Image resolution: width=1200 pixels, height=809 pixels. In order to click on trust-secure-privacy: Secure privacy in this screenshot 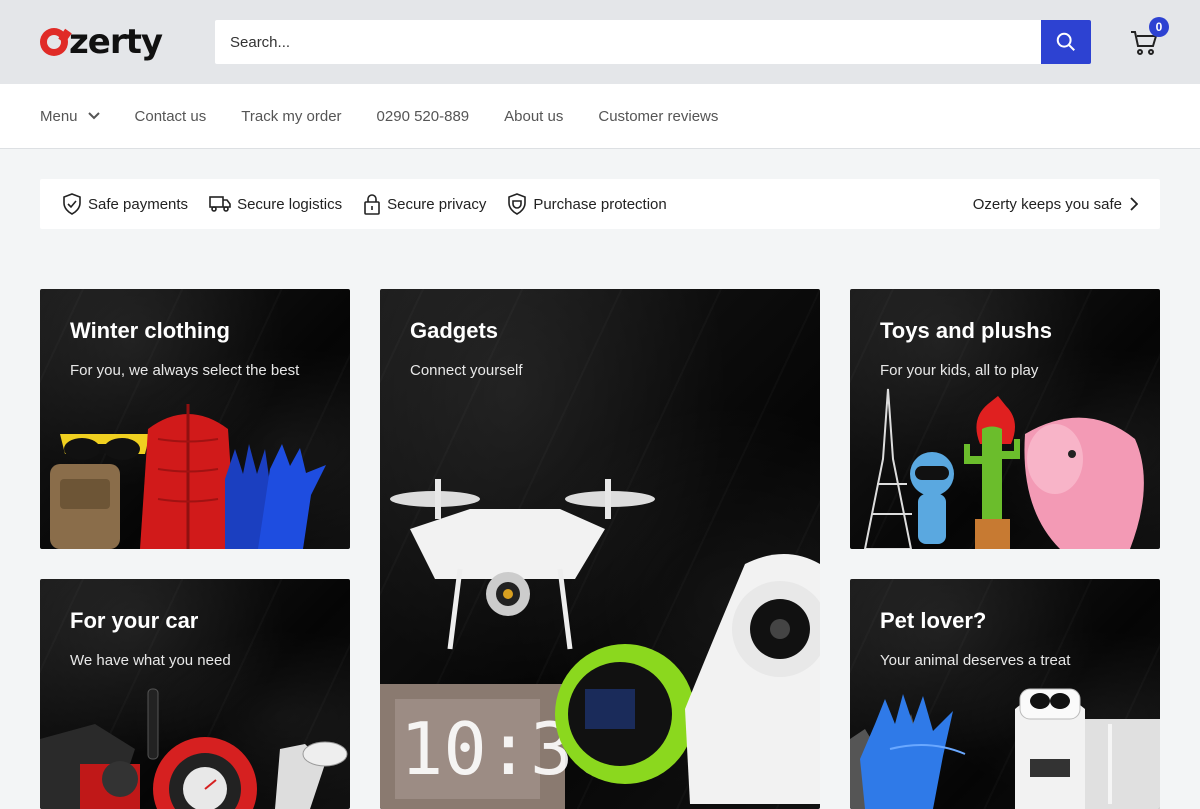, I will do `click(424, 204)`.